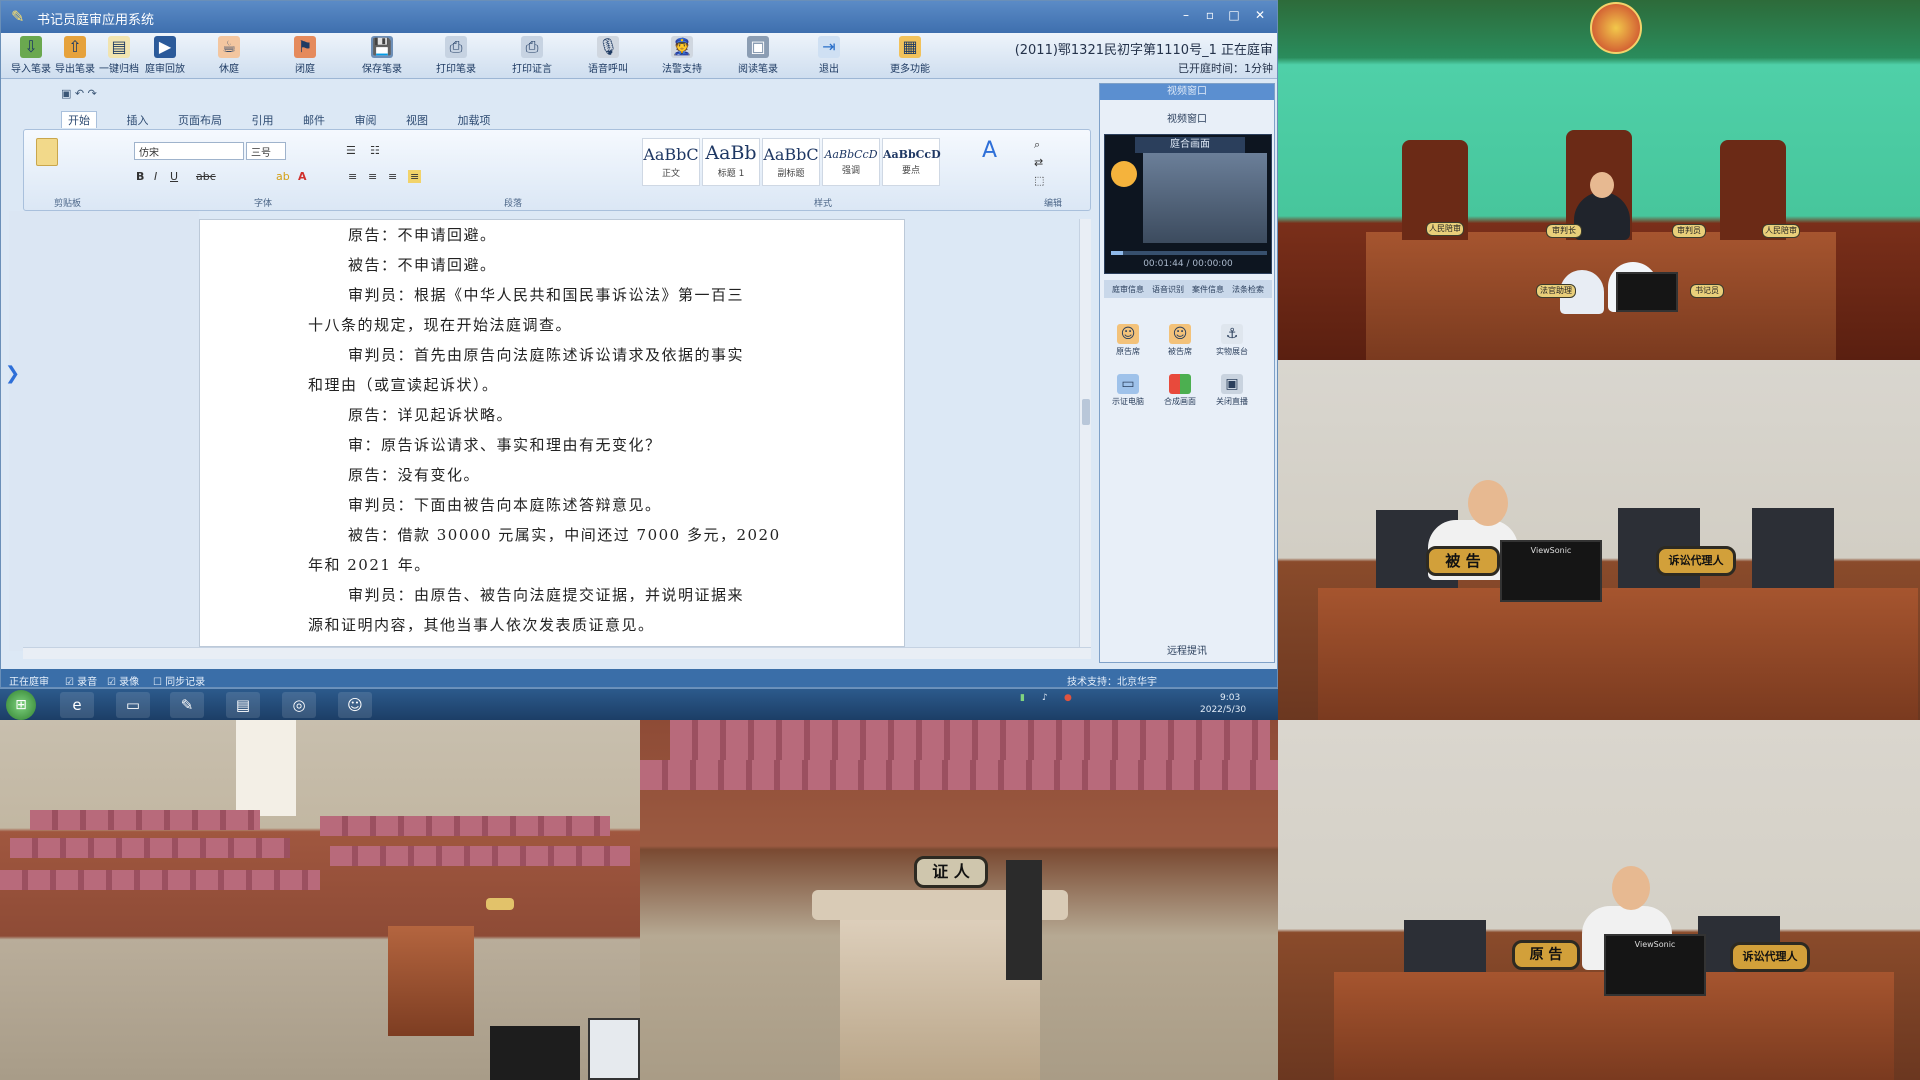 This screenshot has height=1080, width=1920. I want to click on start-button: ⊞, so click(21, 705).